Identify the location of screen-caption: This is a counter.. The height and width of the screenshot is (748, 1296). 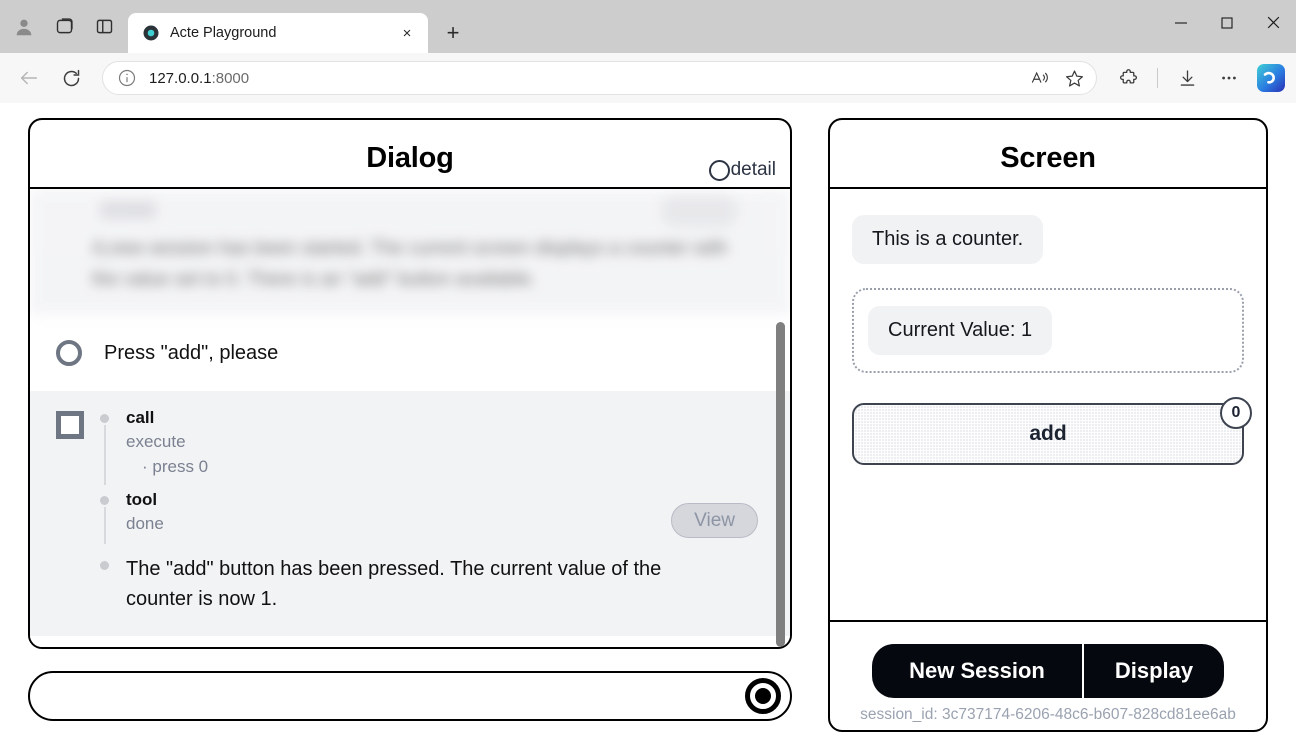
(948, 239).